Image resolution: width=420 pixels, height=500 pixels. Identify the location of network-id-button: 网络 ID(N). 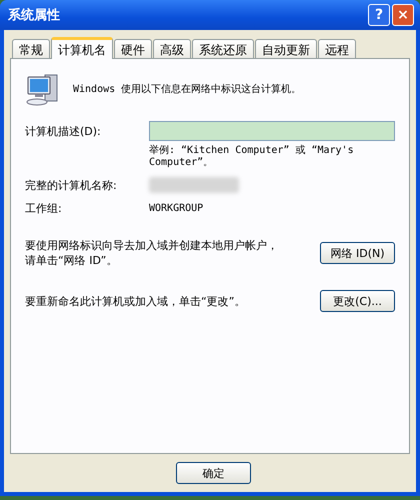
(357, 253).